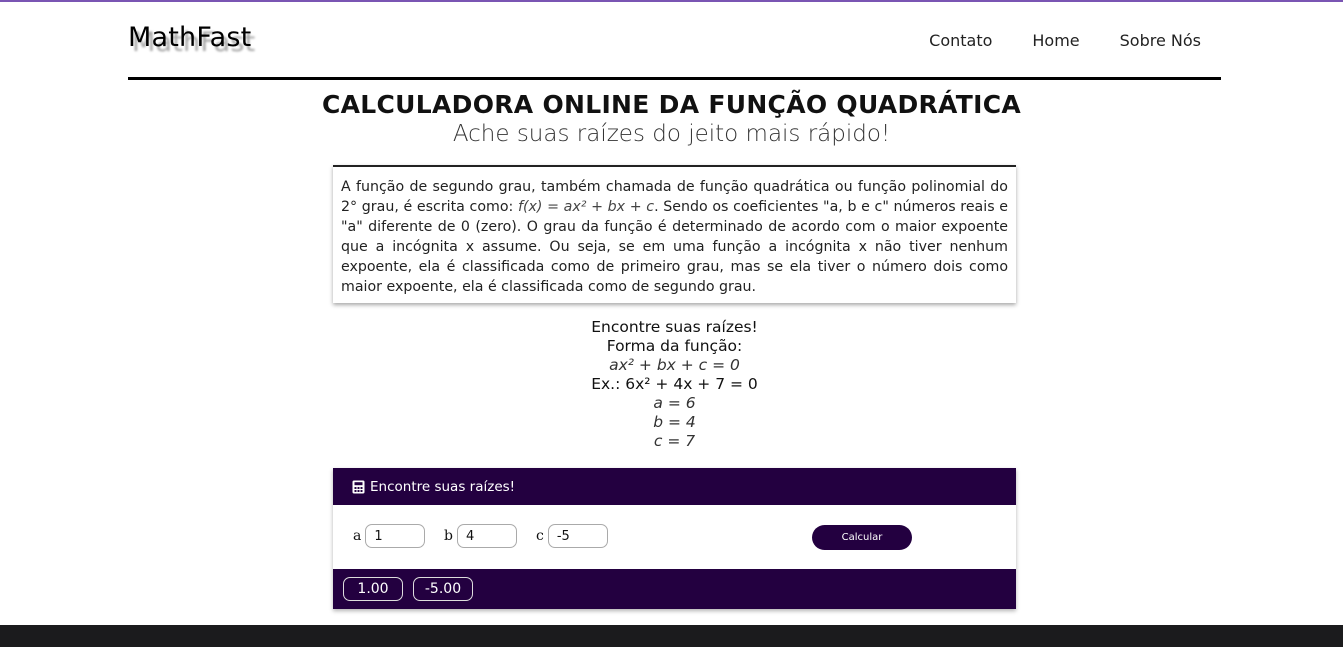 The width and height of the screenshot is (1343, 647). What do you see at coordinates (1160, 40) in the screenshot?
I see `nav-link-sobre-nos: Sobre Nós` at bounding box center [1160, 40].